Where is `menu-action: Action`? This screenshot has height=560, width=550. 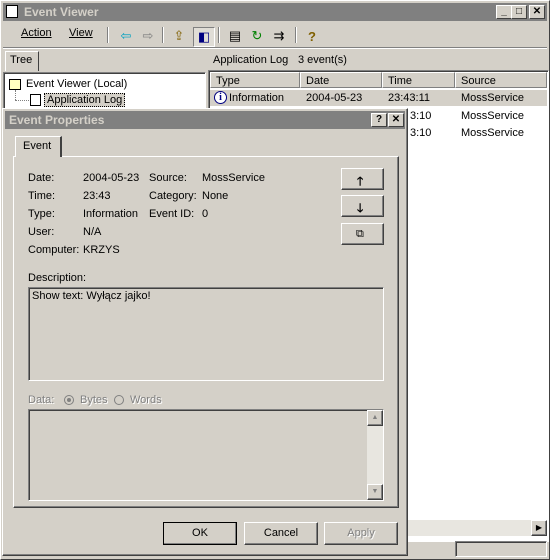
menu-action: Action is located at coordinates (36, 33).